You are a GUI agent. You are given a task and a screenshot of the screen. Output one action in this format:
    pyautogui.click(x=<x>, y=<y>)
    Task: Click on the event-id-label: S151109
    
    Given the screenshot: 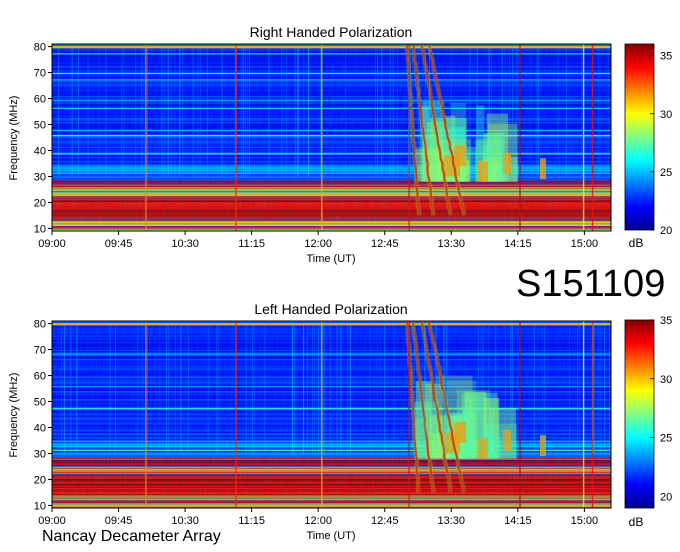 What is the action you would take?
    pyautogui.click(x=591, y=284)
    